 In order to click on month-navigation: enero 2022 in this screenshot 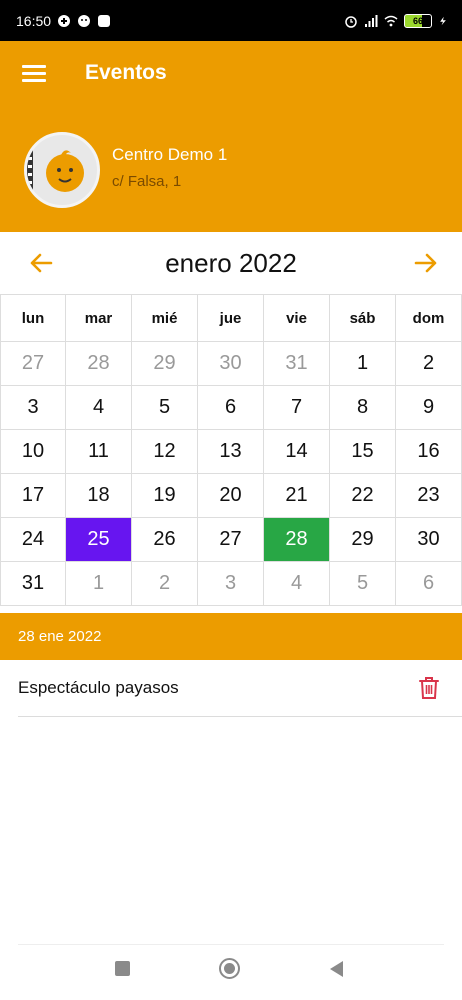, I will do `click(231, 263)`.